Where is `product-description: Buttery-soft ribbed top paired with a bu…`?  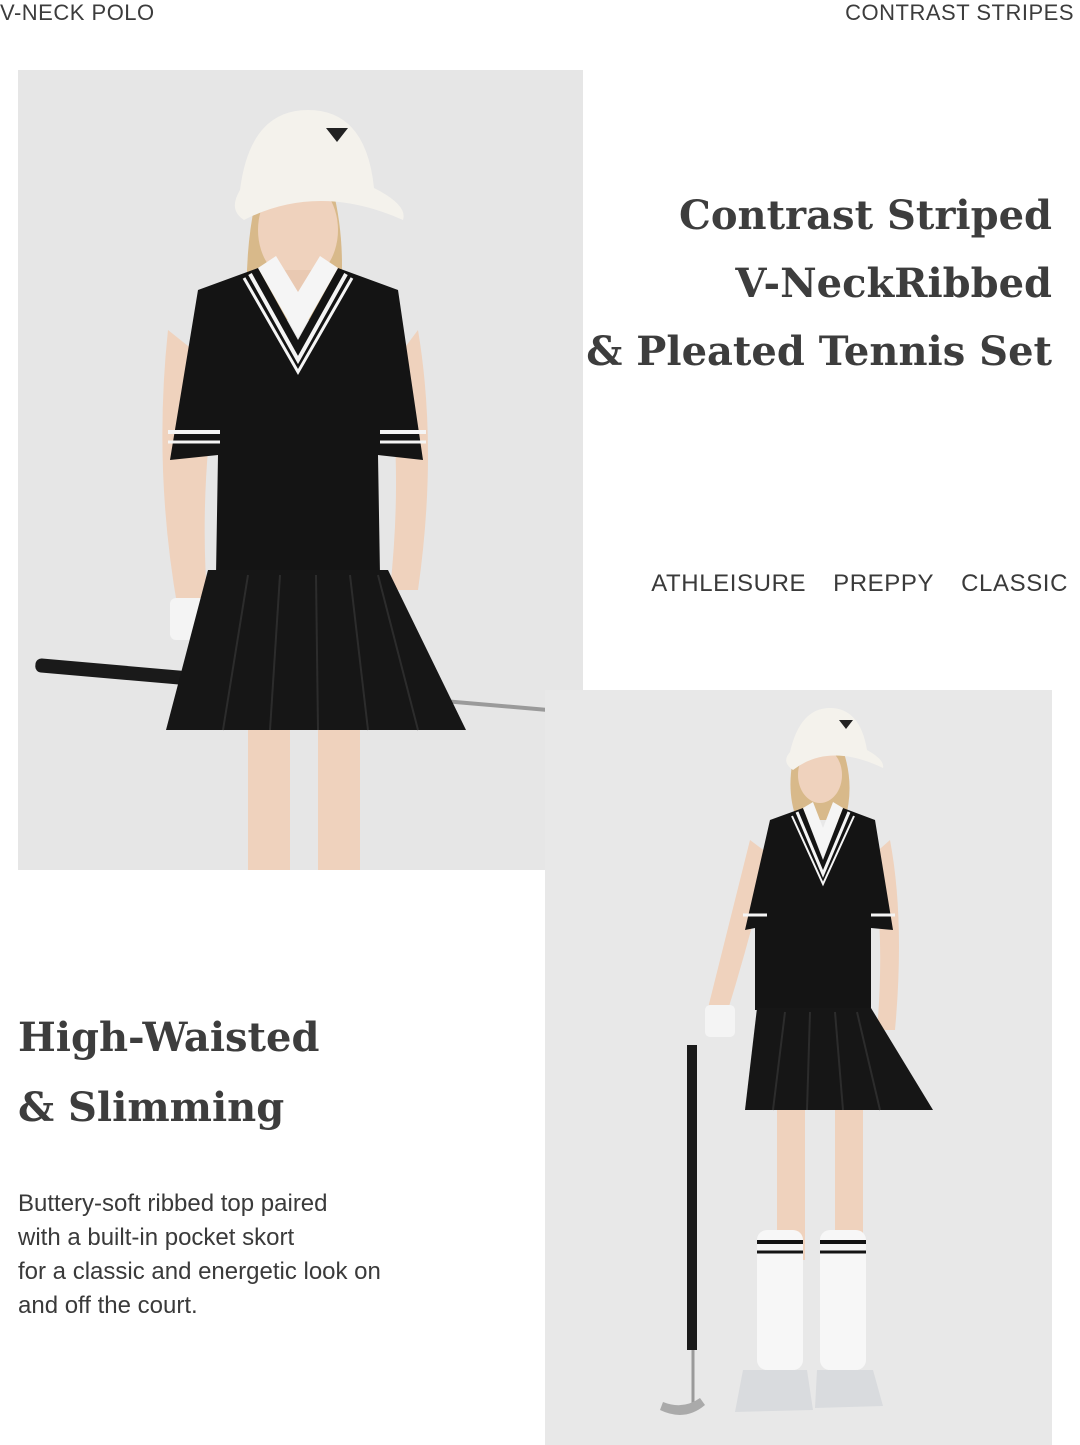
product-description: Buttery-soft ribbed top paired with a bu… is located at coordinates (238, 1255).